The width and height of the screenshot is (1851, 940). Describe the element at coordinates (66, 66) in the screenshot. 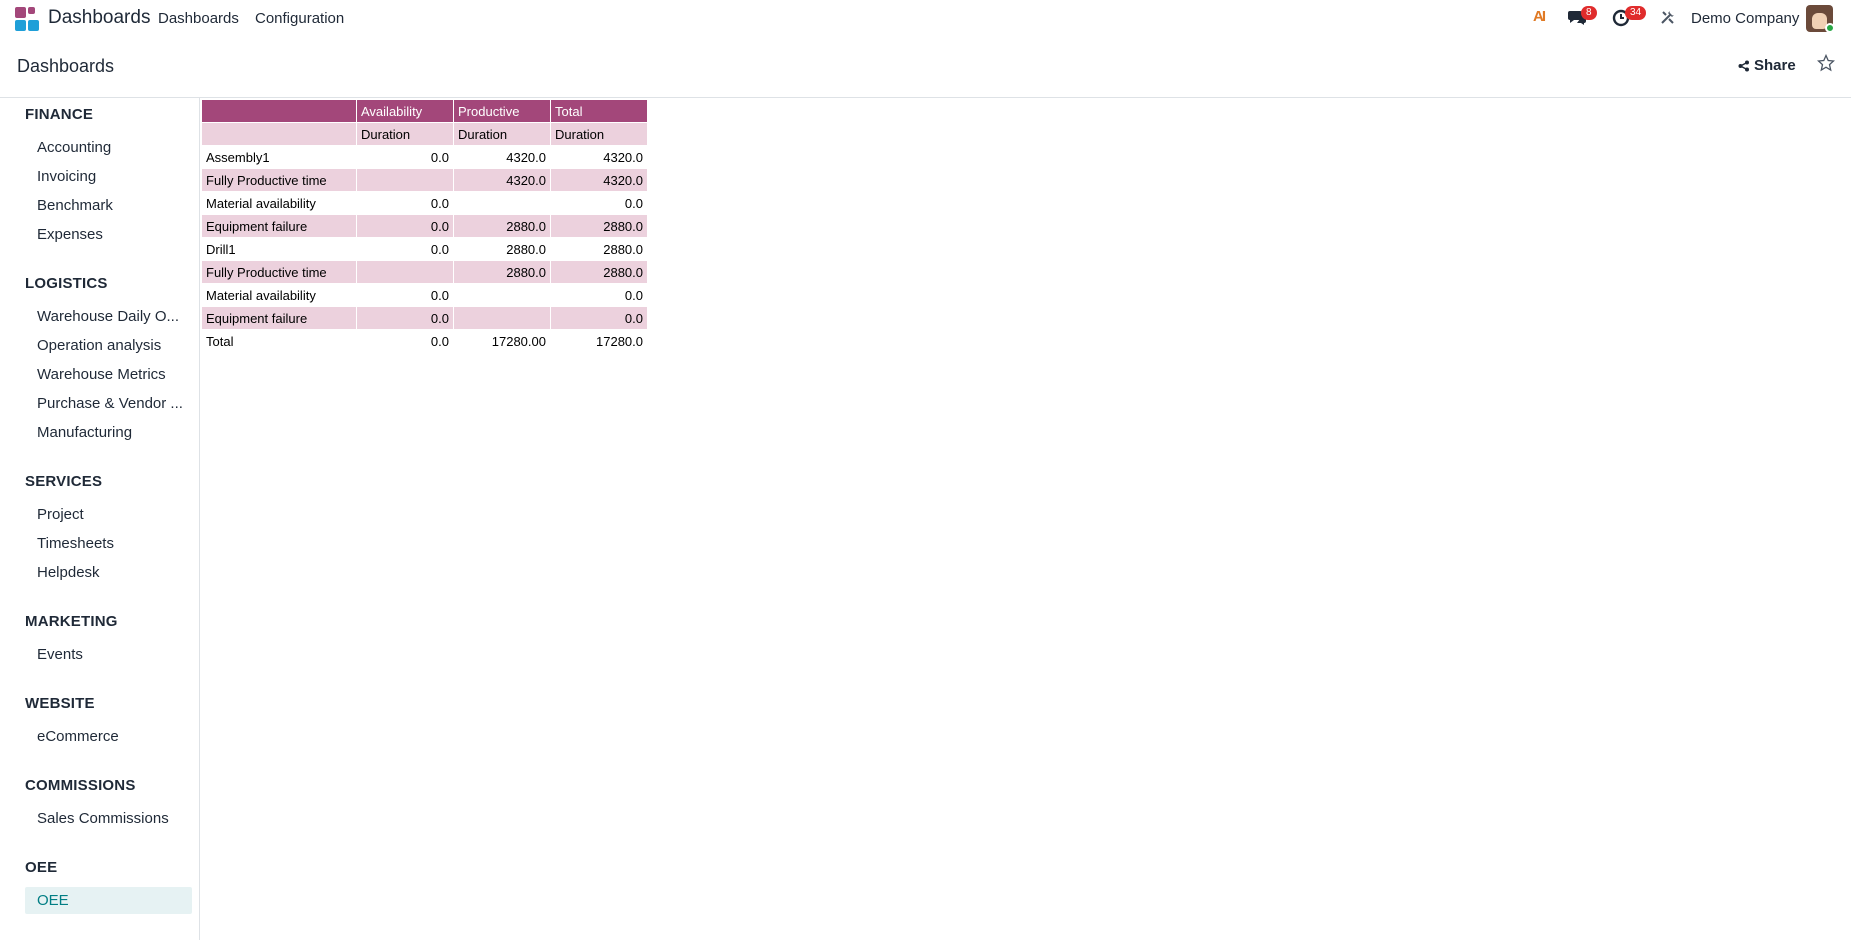

I see `page-title: Dashboards` at that location.